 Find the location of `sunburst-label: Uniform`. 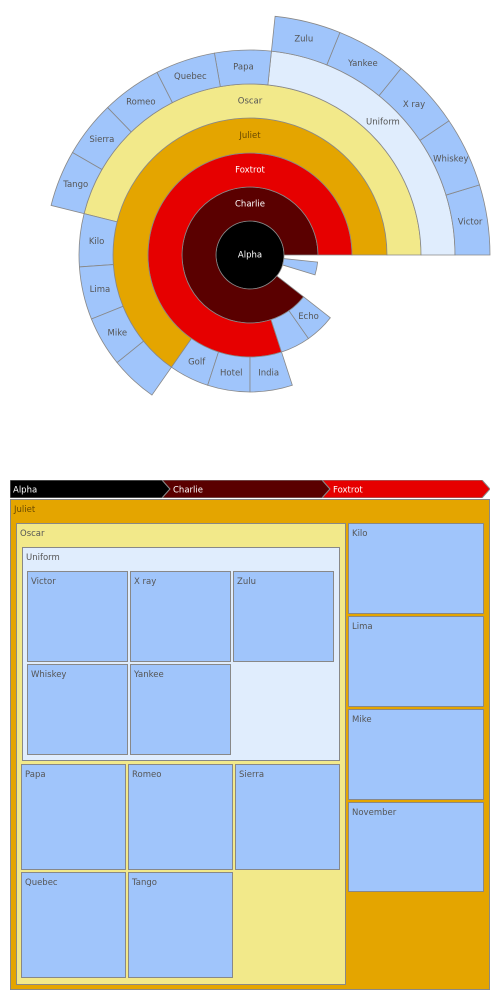

sunburst-label: Uniform is located at coordinates (383, 123).